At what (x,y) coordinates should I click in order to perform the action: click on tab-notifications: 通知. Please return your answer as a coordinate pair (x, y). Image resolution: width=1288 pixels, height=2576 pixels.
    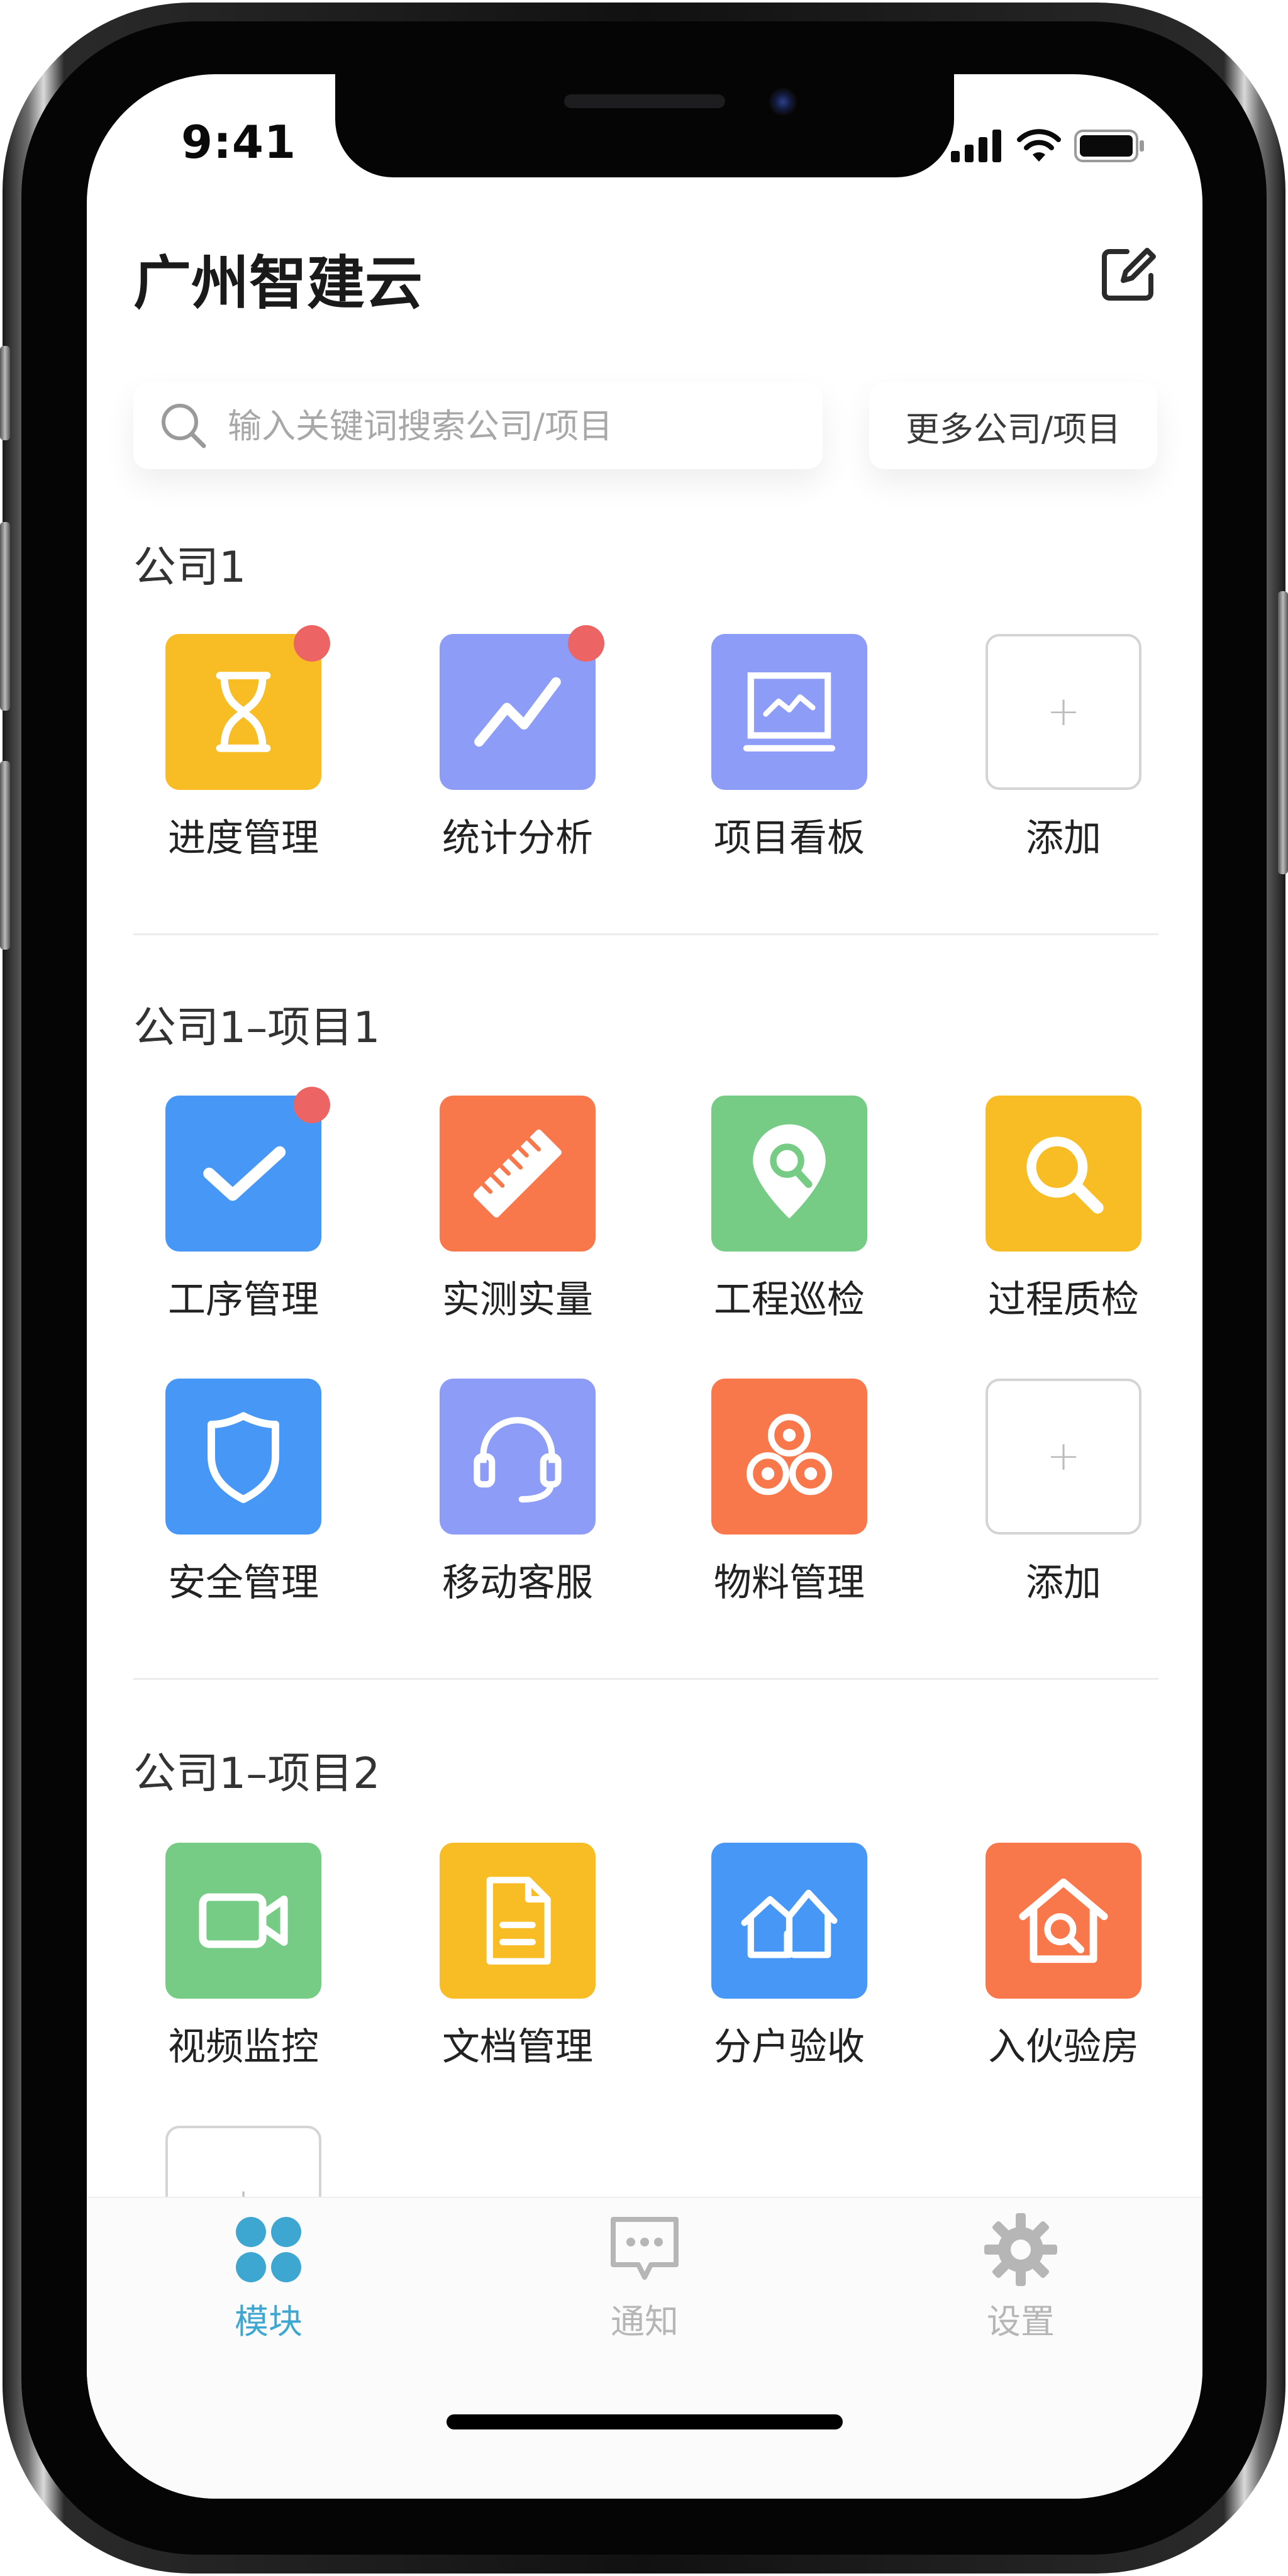
    Looking at the image, I should click on (644, 2277).